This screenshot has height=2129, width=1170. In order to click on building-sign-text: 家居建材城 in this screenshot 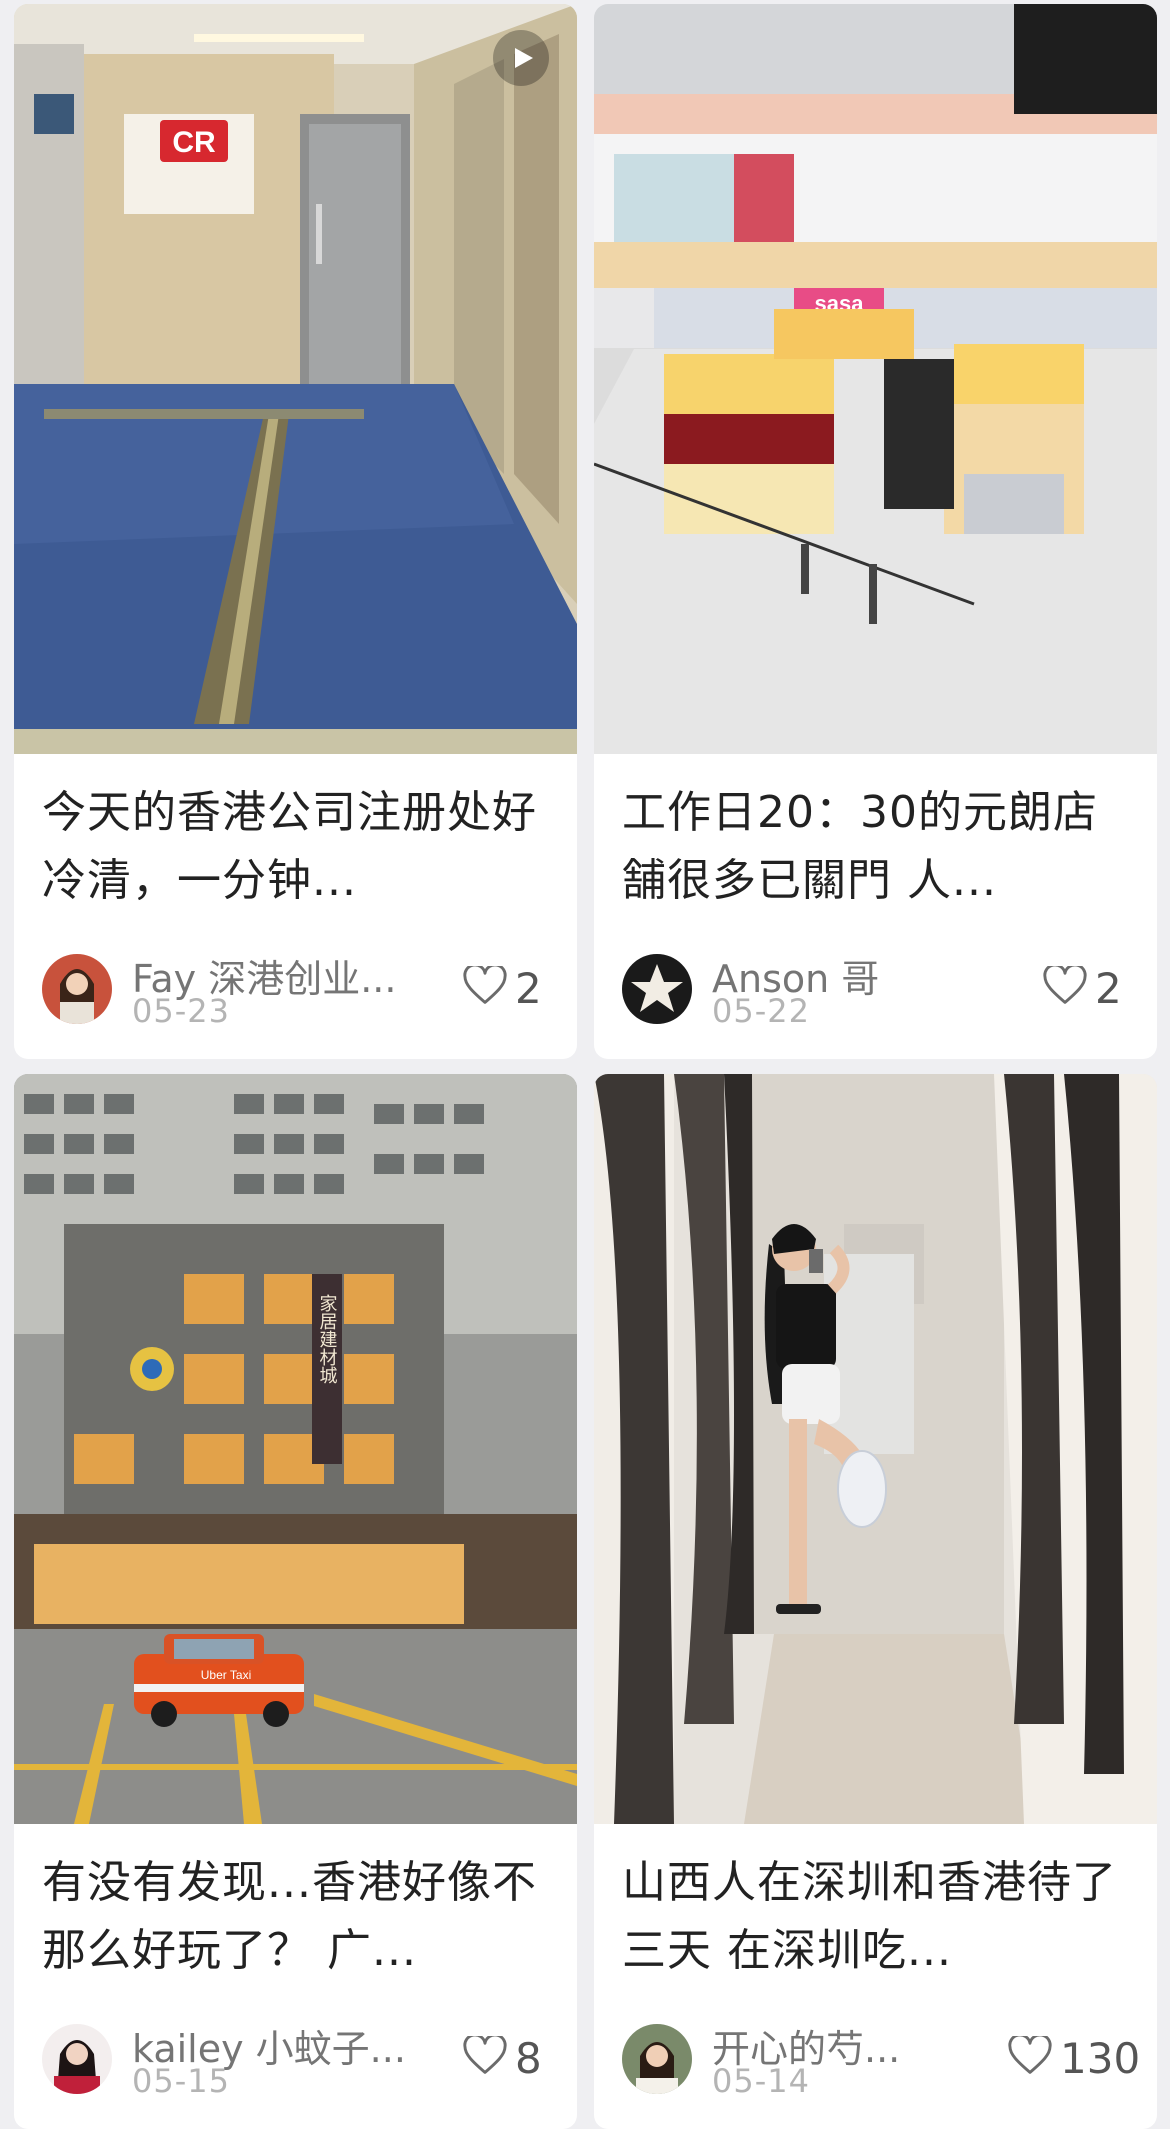, I will do `click(327, 1339)`.